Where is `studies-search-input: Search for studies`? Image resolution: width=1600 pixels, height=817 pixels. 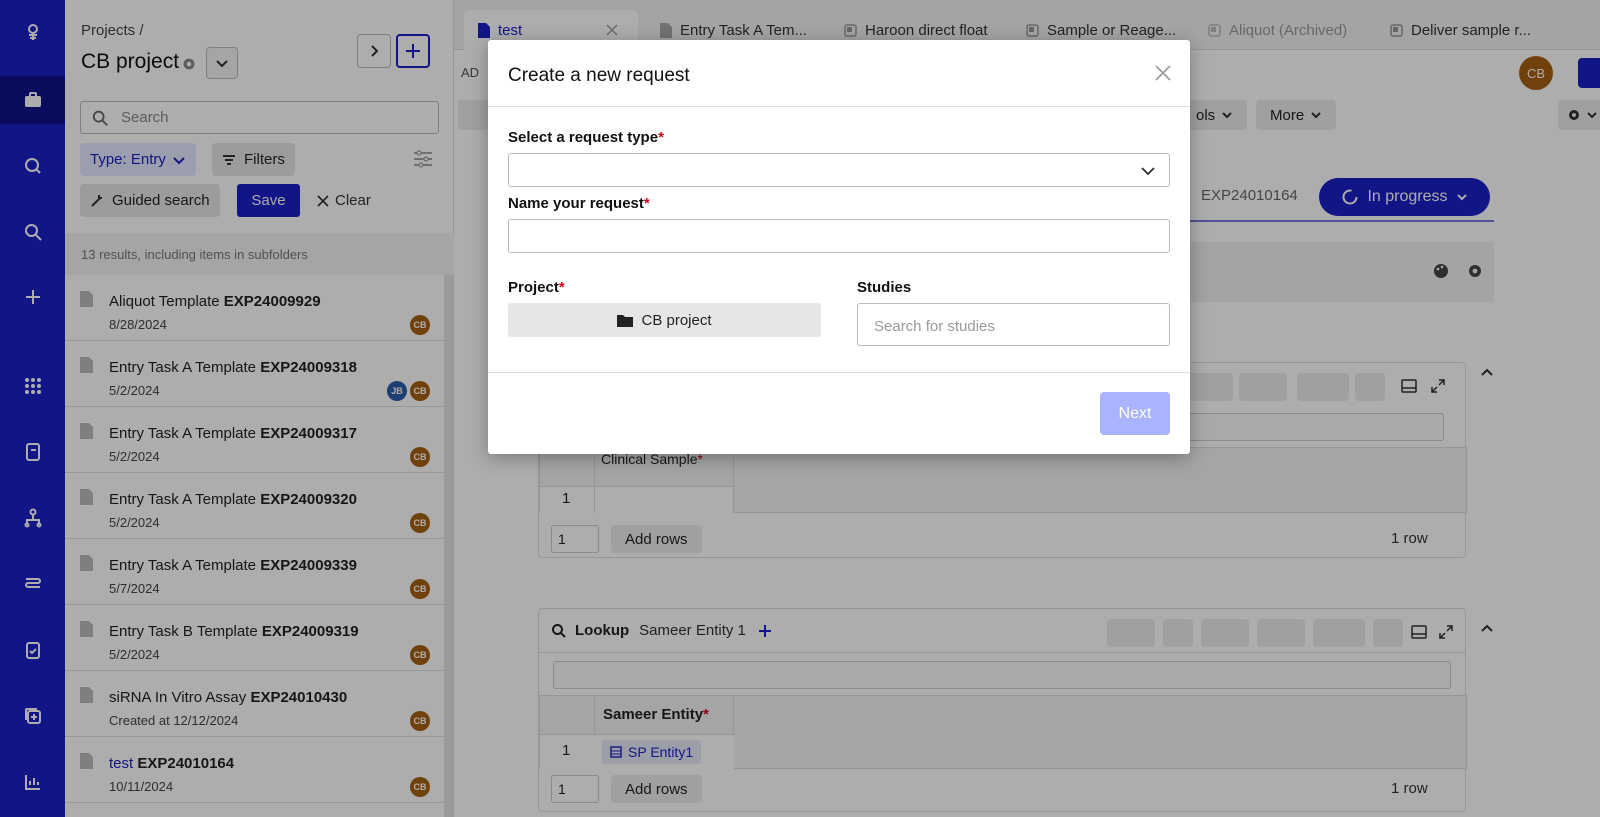
studies-search-input: Search for studies is located at coordinates (1013, 324).